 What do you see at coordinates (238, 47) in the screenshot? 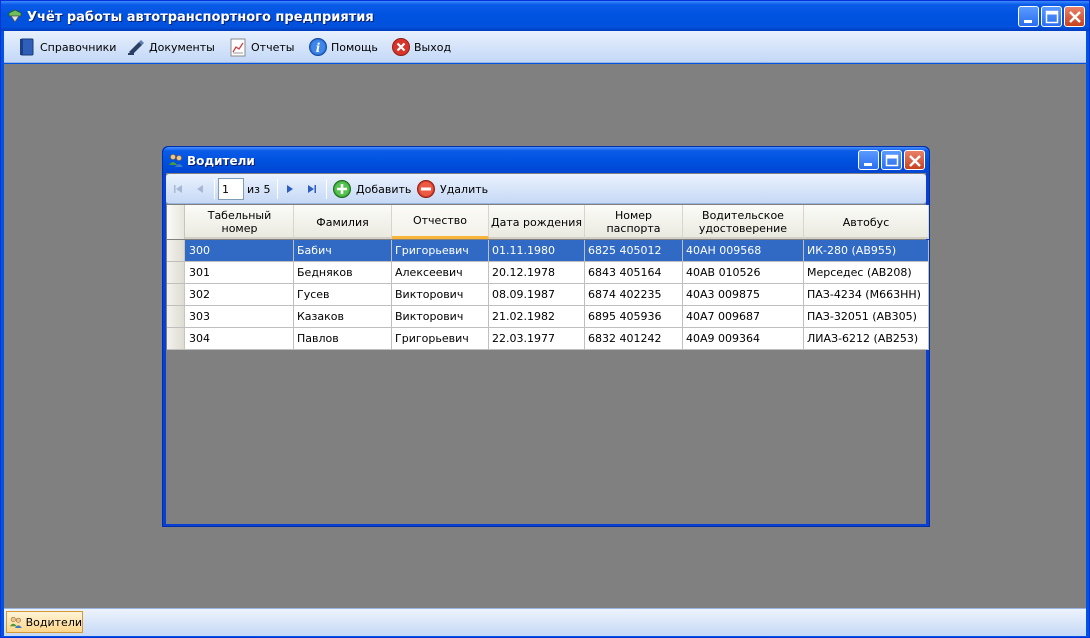
I see `report-chart-icon` at bounding box center [238, 47].